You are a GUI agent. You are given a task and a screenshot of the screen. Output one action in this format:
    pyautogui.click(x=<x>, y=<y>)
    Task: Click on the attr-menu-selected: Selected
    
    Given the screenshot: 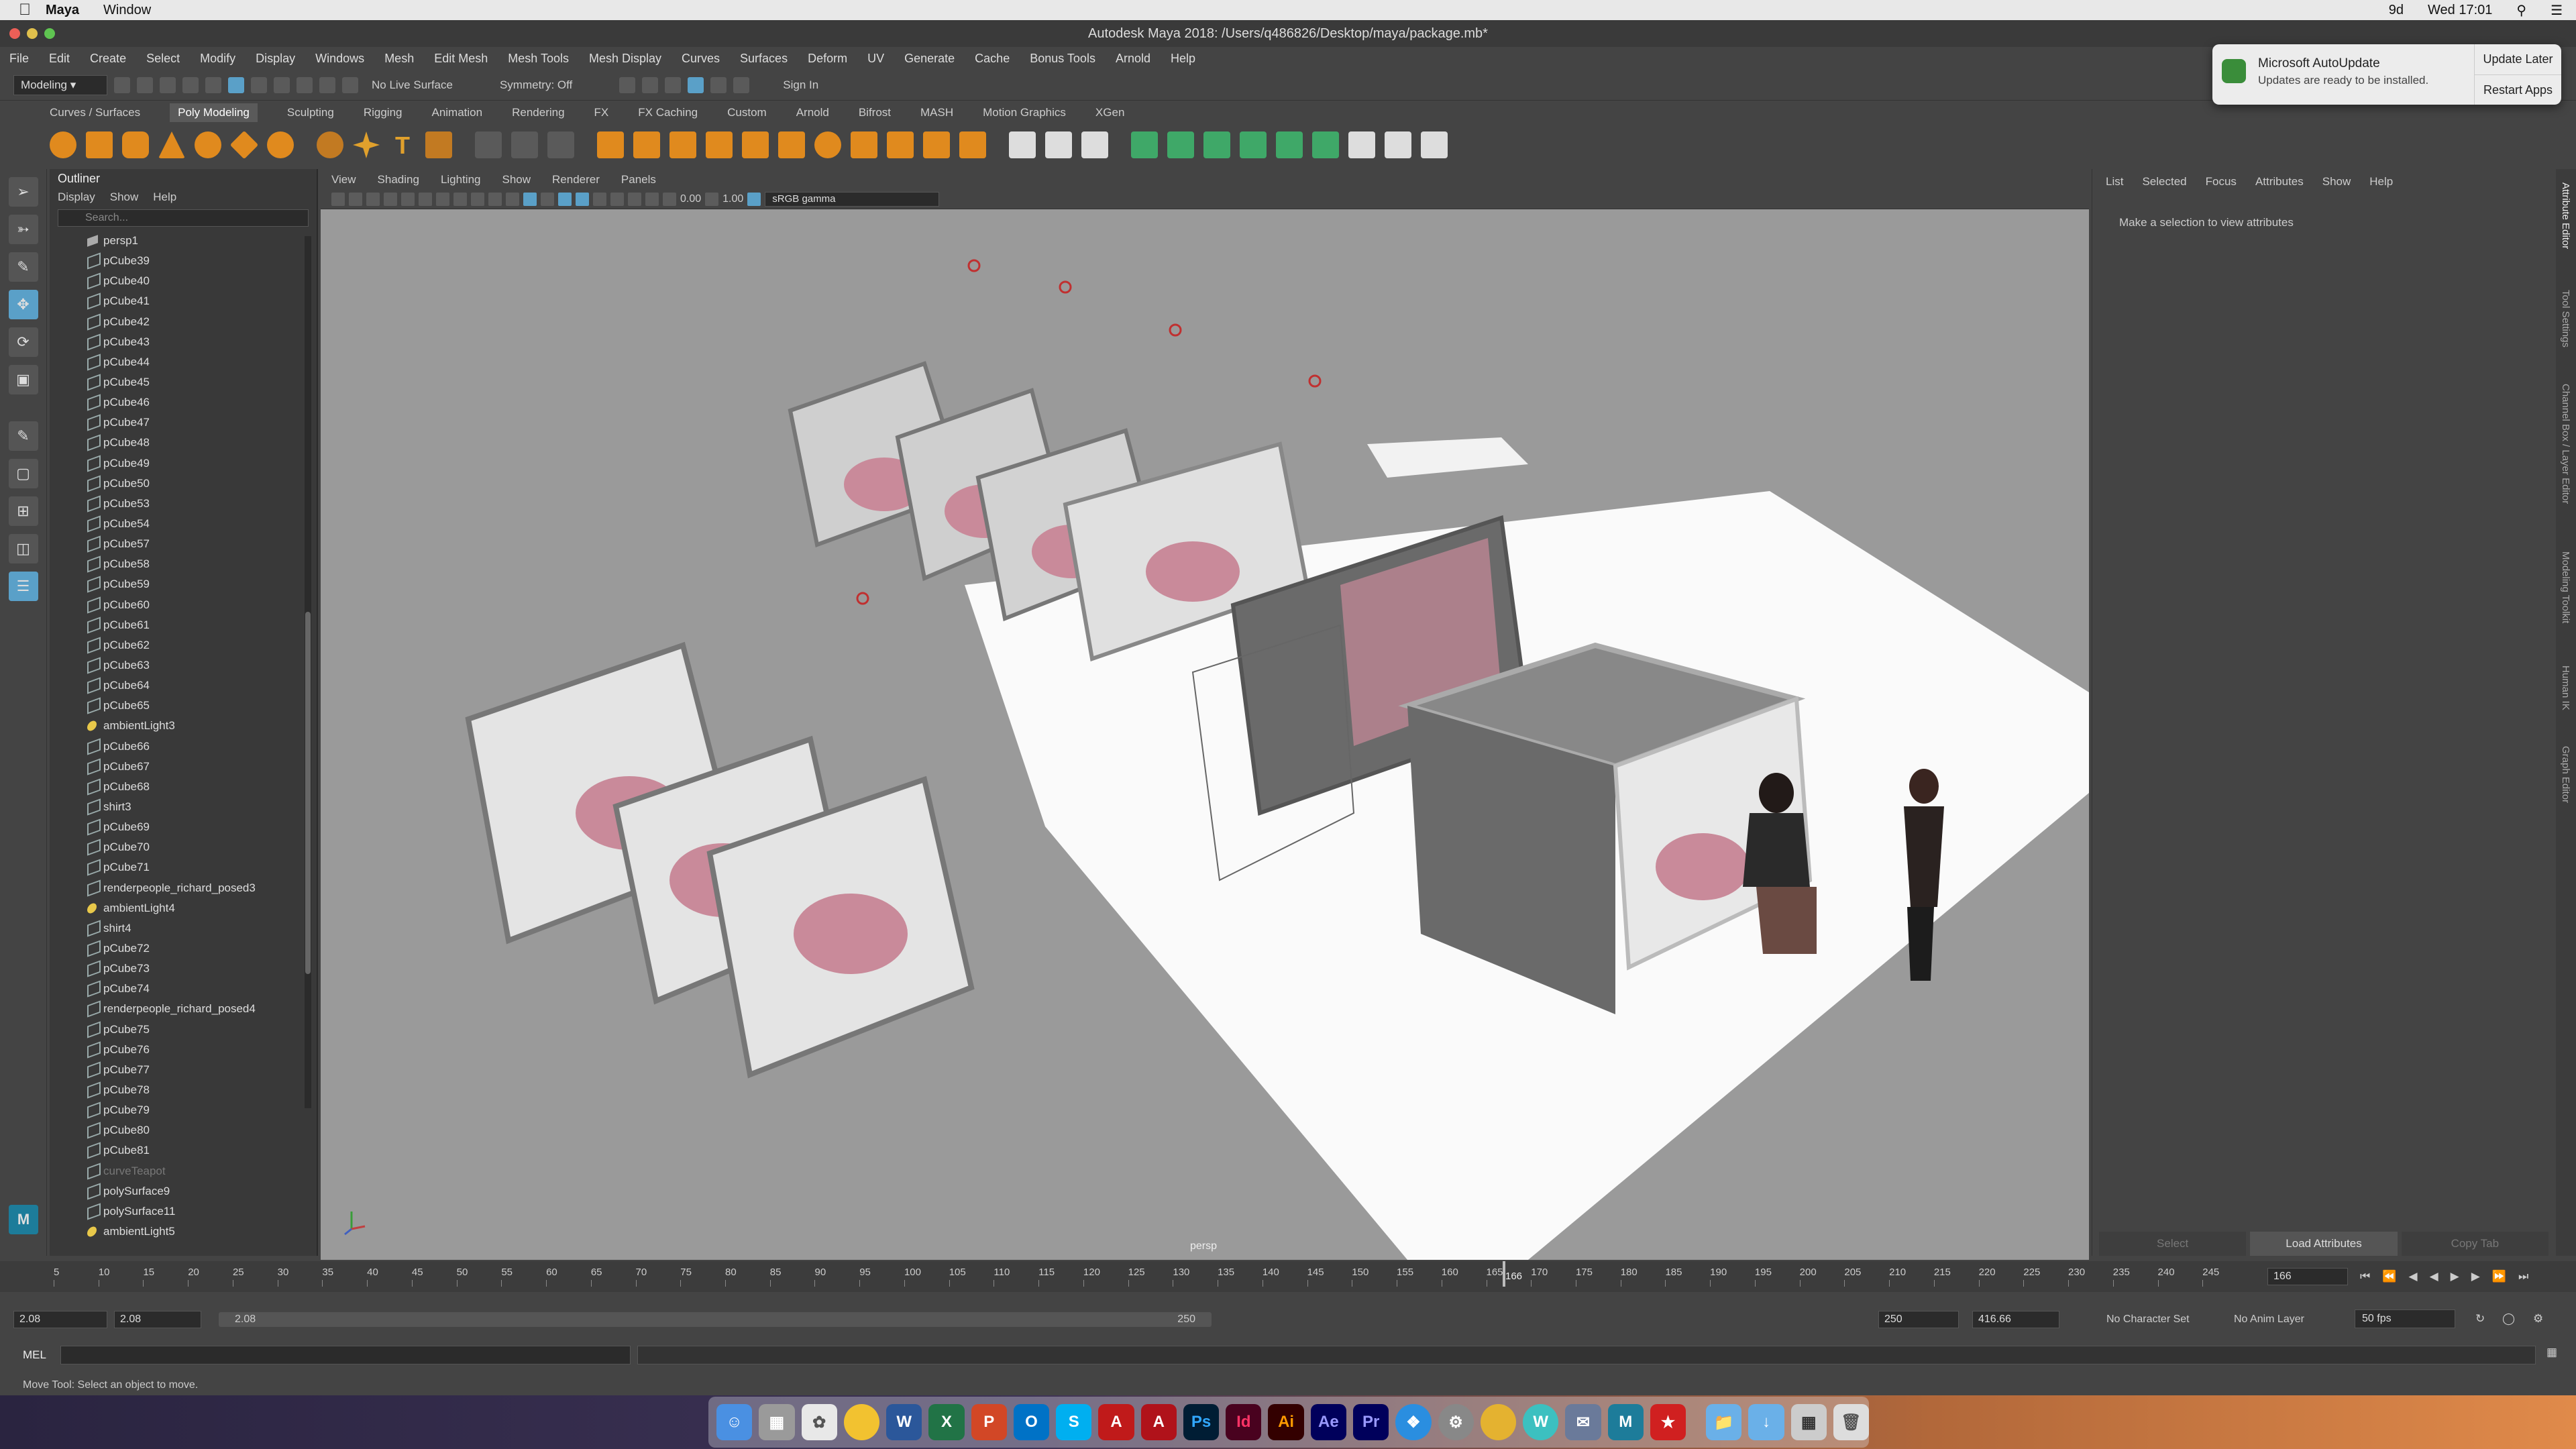 What is the action you would take?
    pyautogui.click(x=2164, y=182)
    